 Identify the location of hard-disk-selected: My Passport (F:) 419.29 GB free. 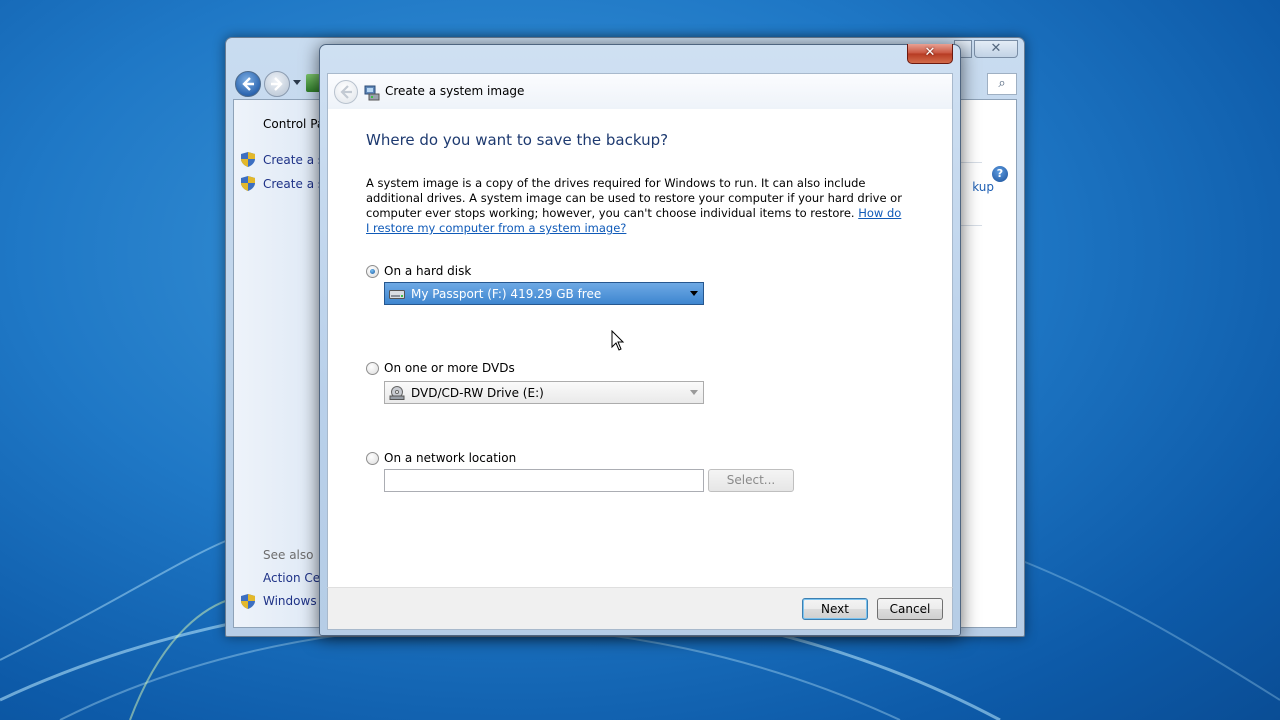
(506, 293).